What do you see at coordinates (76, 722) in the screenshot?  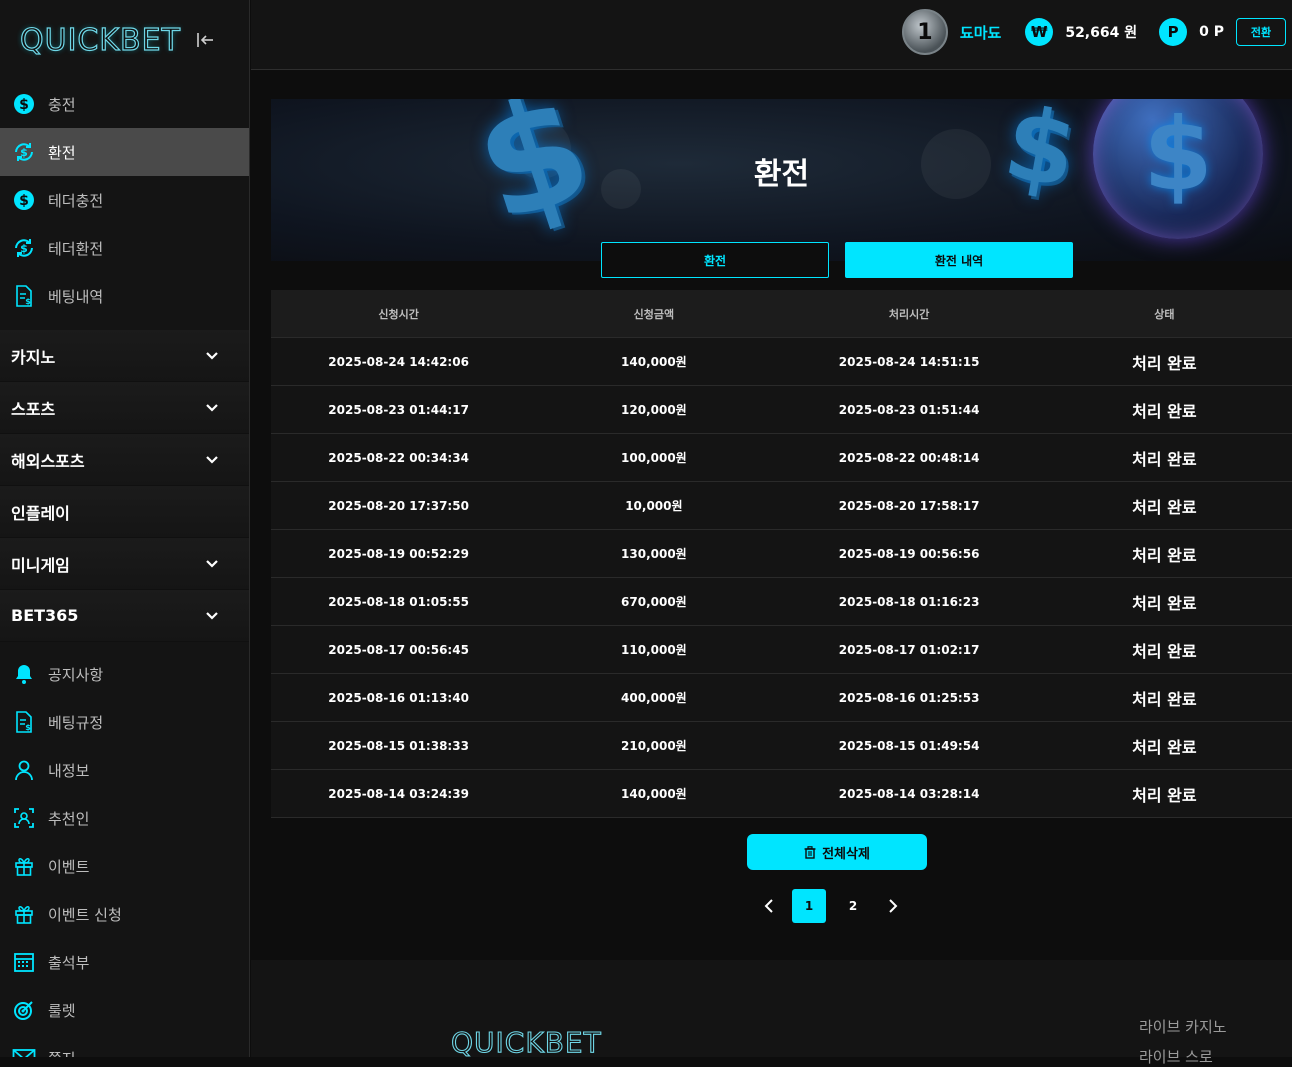 I see `sidebar-item-label: 베팅규정` at bounding box center [76, 722].